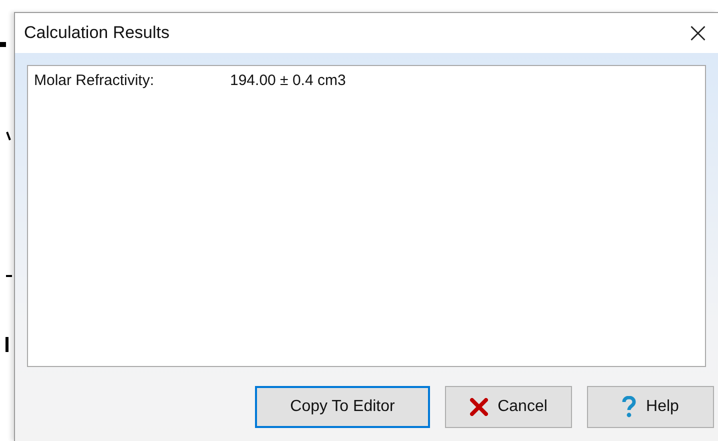 The image size is (718, 441). Describe the element at coordinates (288, 80) in the screenshot. I see `result-value: 194.00 ± 0.4 cm3` at that location.